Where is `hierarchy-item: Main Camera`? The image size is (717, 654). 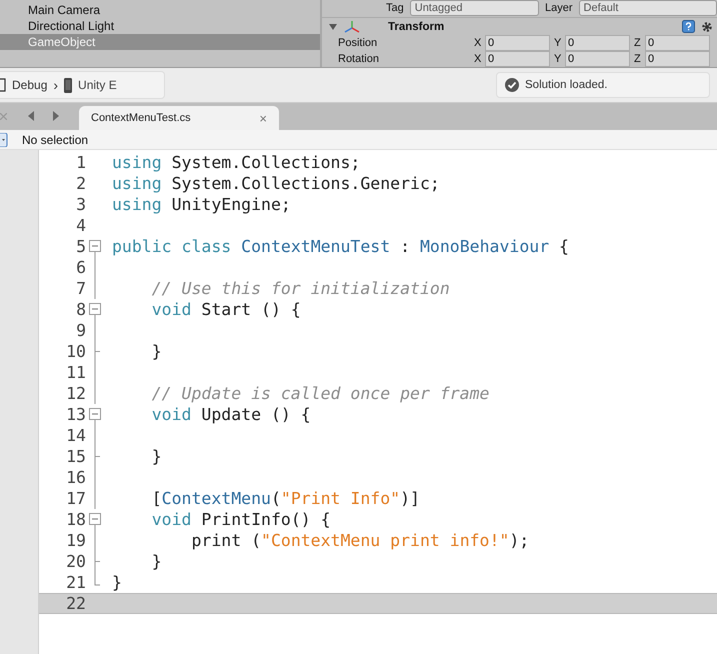 hierarchy-item: Main Camera is located at coordinates (160, 10).